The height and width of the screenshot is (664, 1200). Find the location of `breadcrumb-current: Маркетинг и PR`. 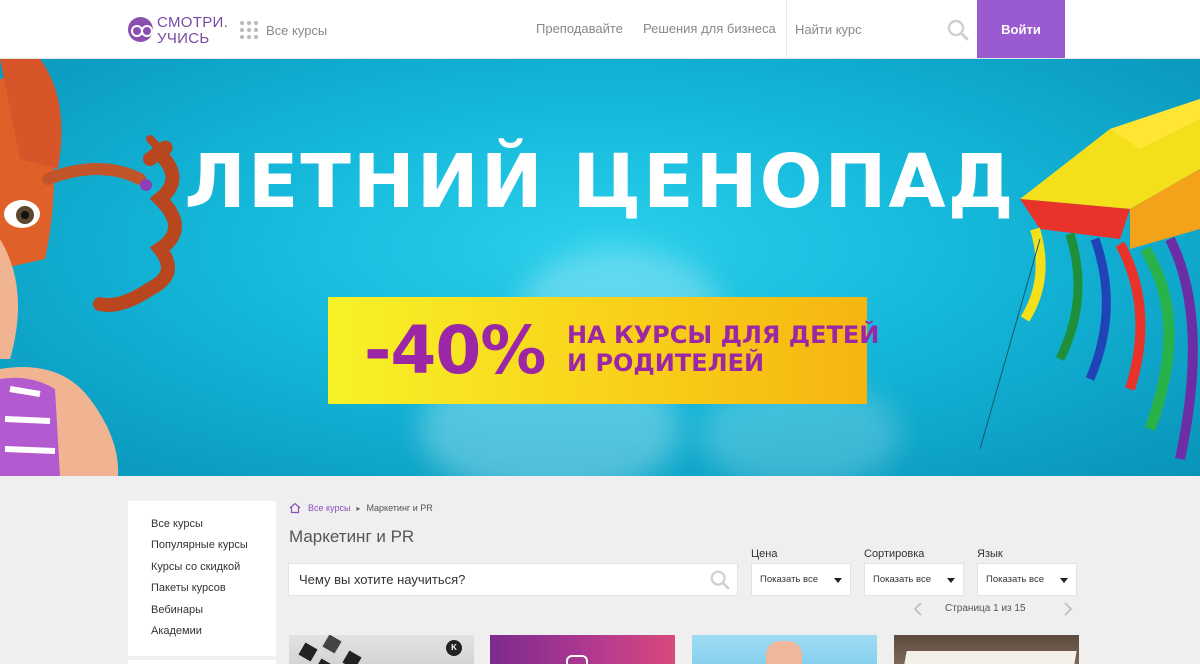

breadcrumb-current: Маркетинг и PR is located at coordinates (399, 508).